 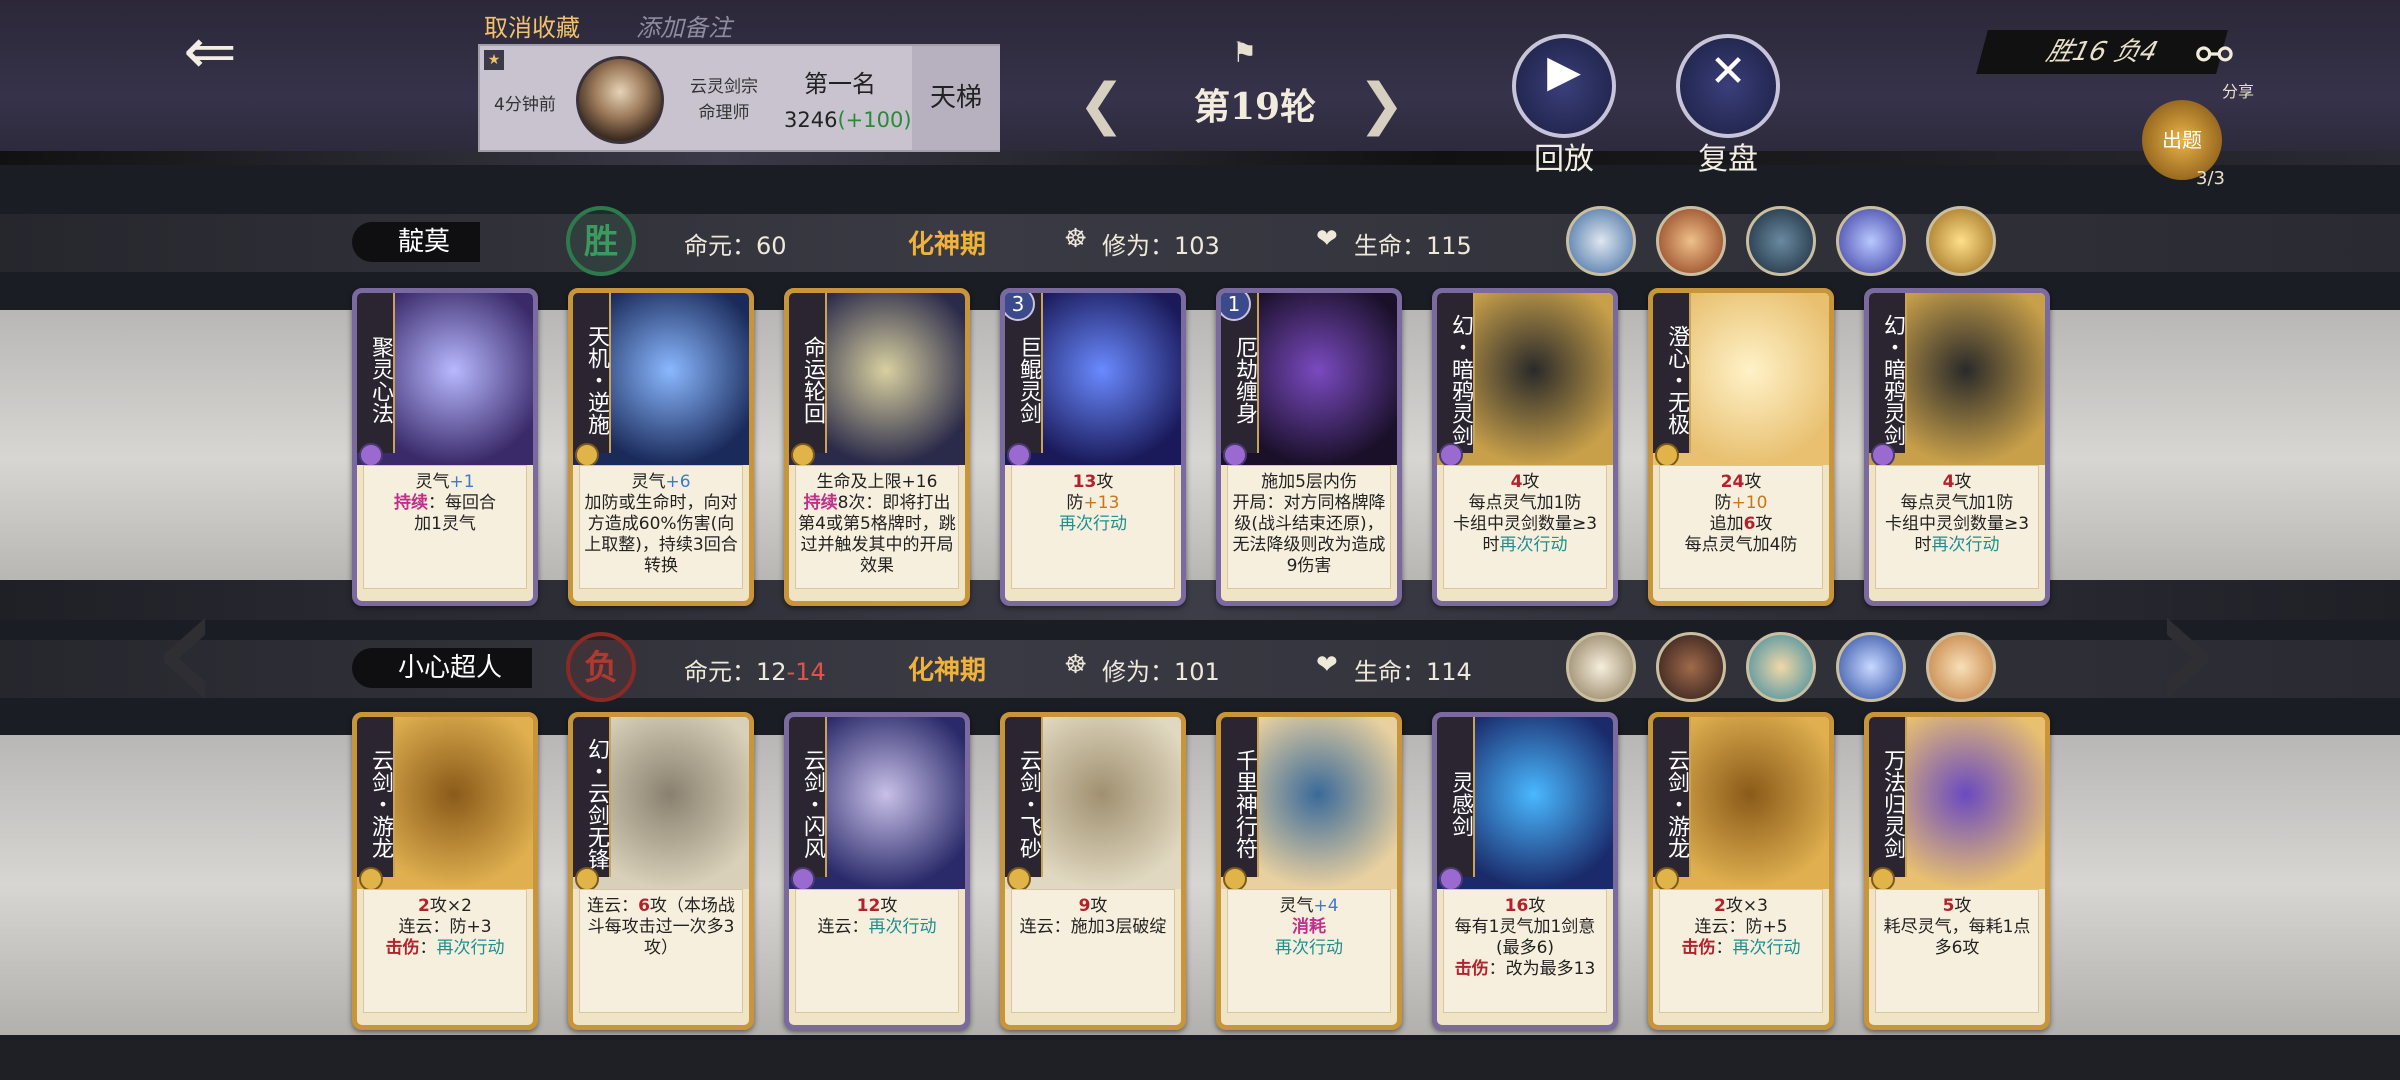 What do you see at coordinates (1525, 447) in the screenshot?
I see `card-6: 幻・暗鸦灵剑 4攻 每点灵气加1防 卡组中灵剑数量≥3时再次行动` at bounding box center [1525, 447].